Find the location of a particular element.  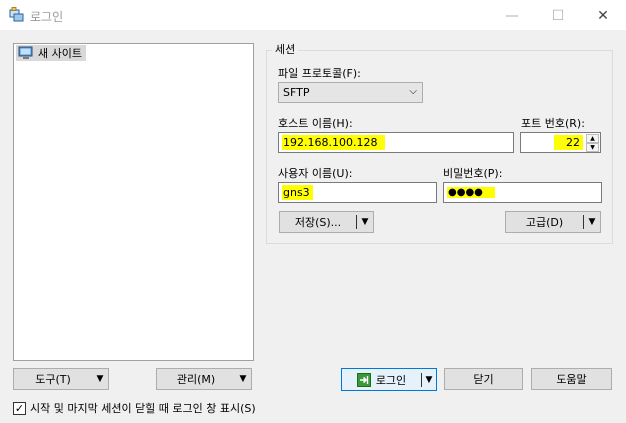

host-input: 192.168.100.128 is located at coordinates (396, 142).